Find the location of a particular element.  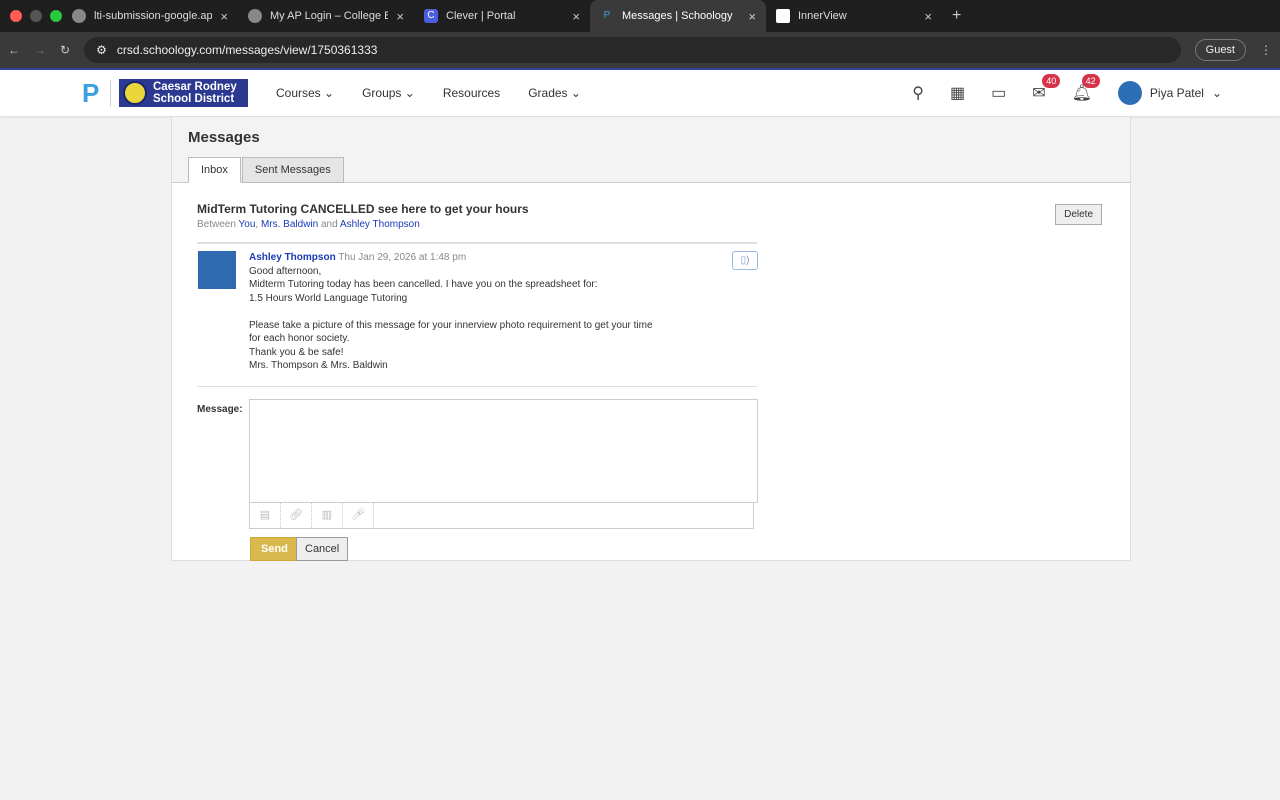

mail-icon: ✉ 40 is located at coordinates (1046, 88).